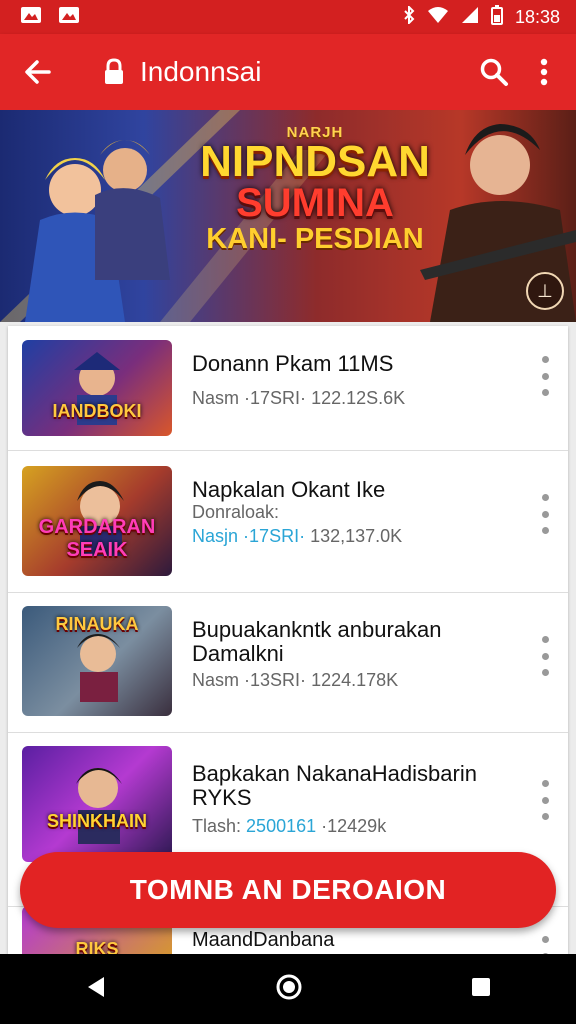 The height and width of the screenshot is (1024, 576). I want to click on app-title: Indonnsai, so click(201, 71).